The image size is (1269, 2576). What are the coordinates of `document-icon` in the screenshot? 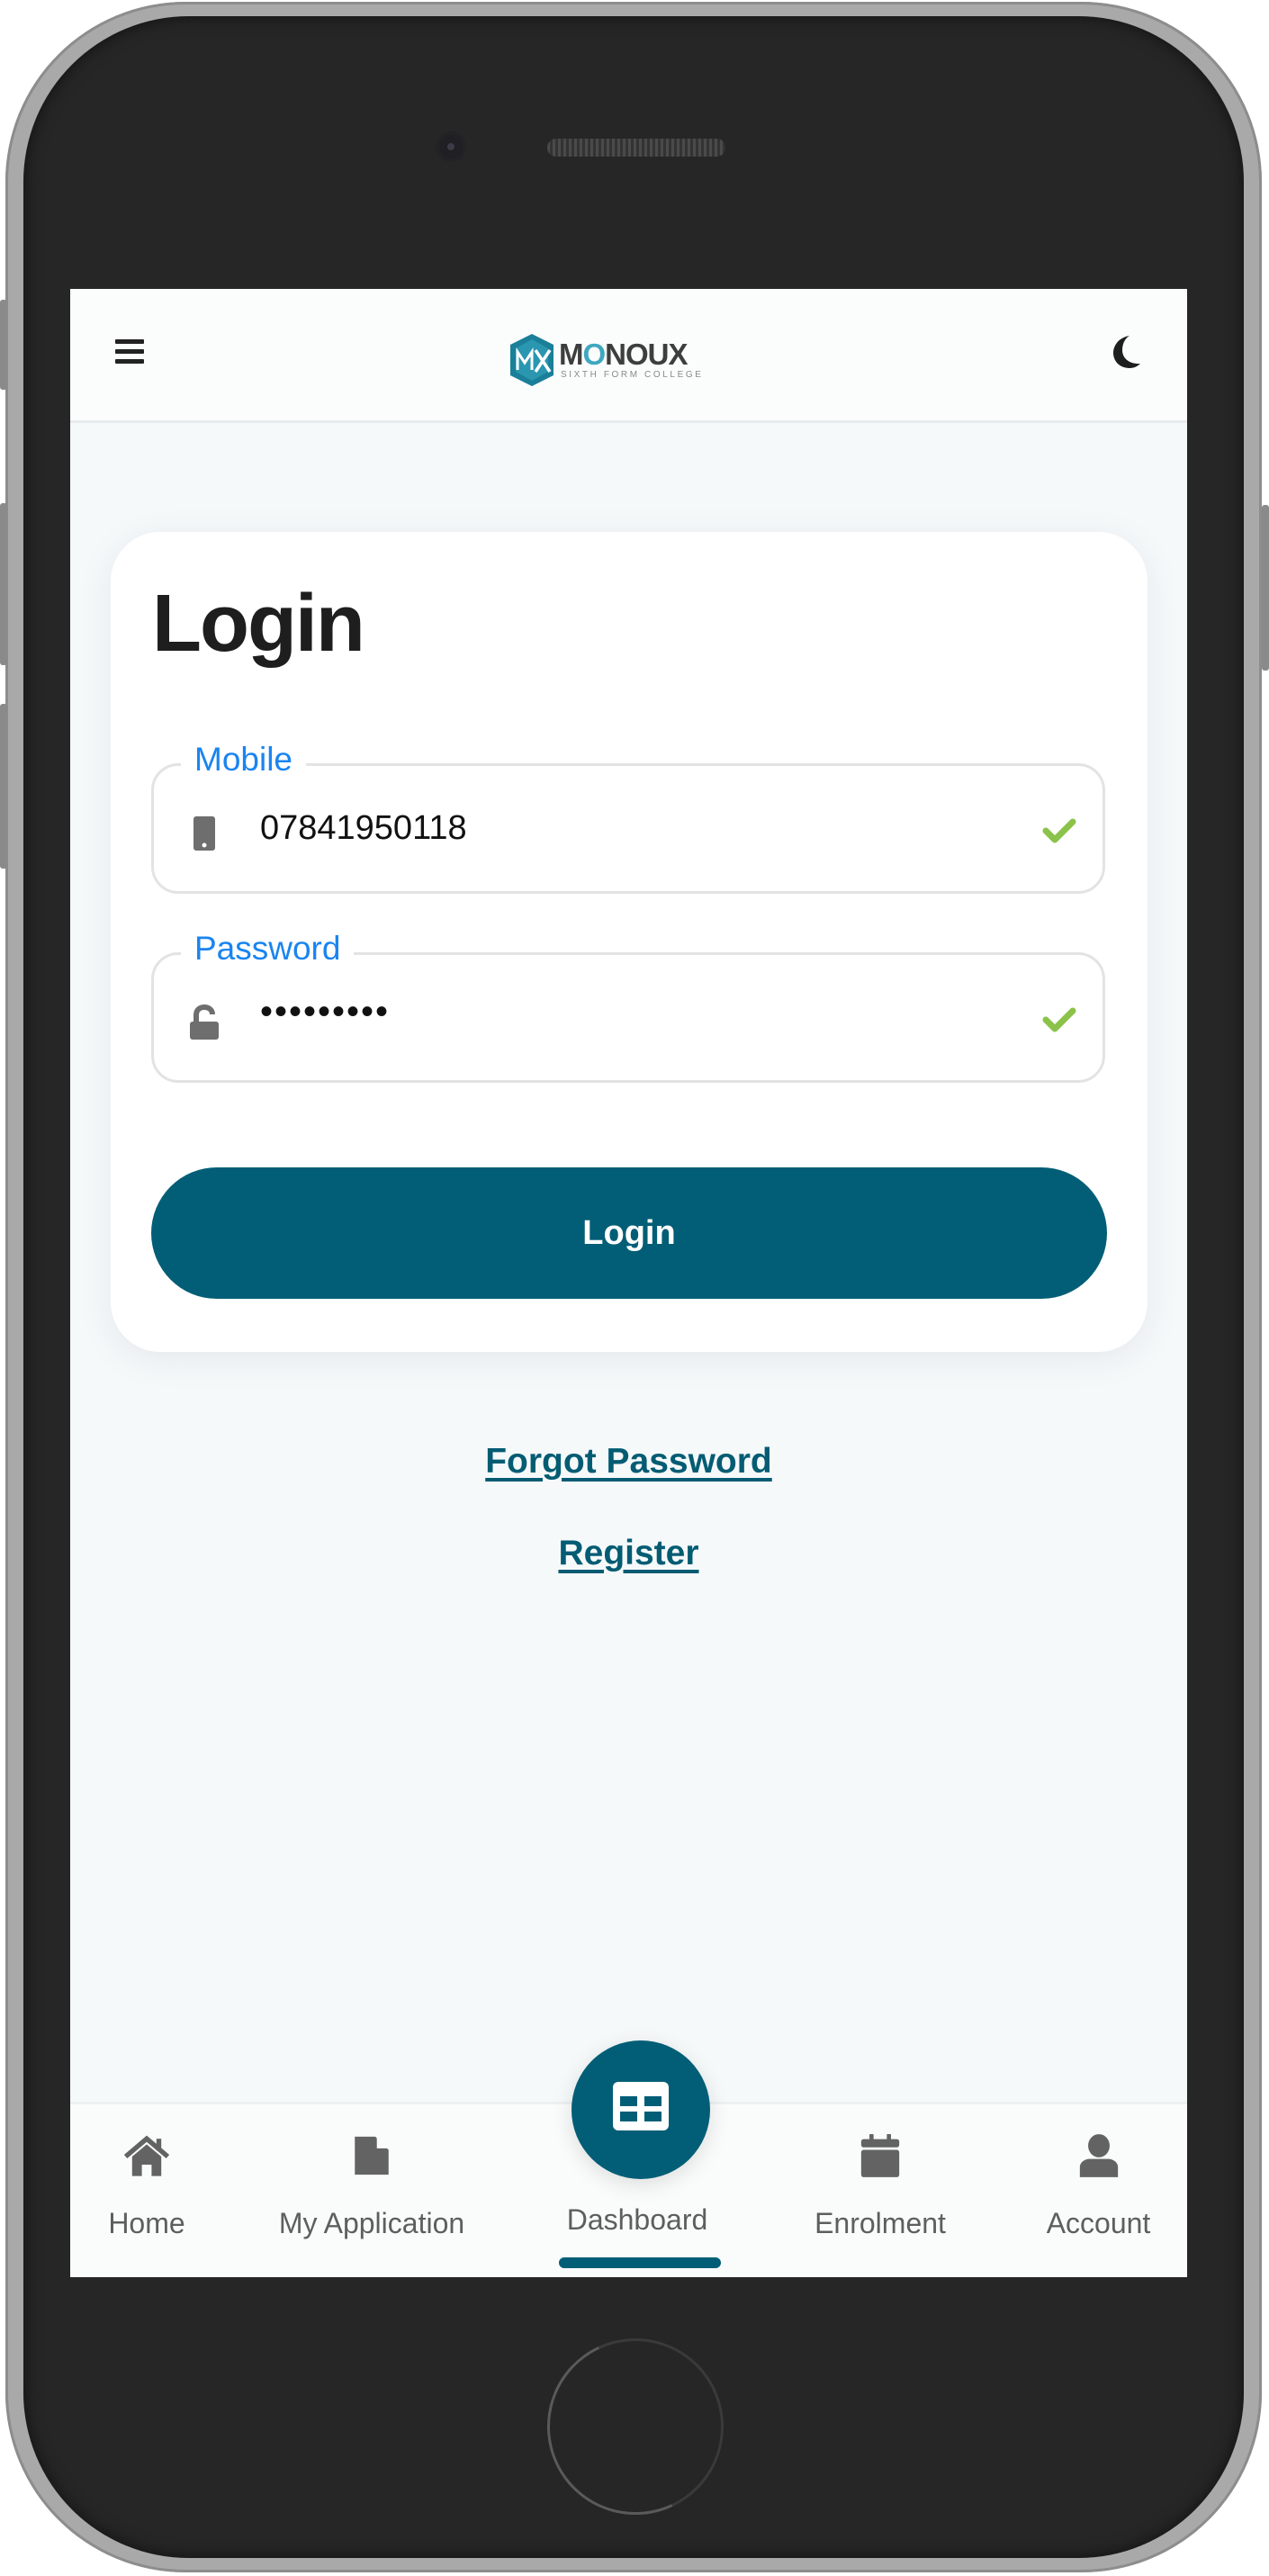 It's located at (372, 2155).